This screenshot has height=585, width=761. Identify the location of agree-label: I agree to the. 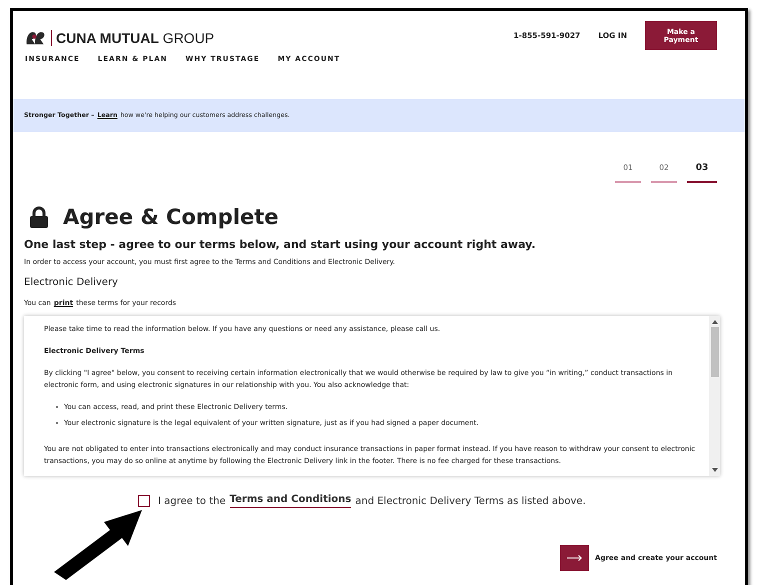
(192, 501).